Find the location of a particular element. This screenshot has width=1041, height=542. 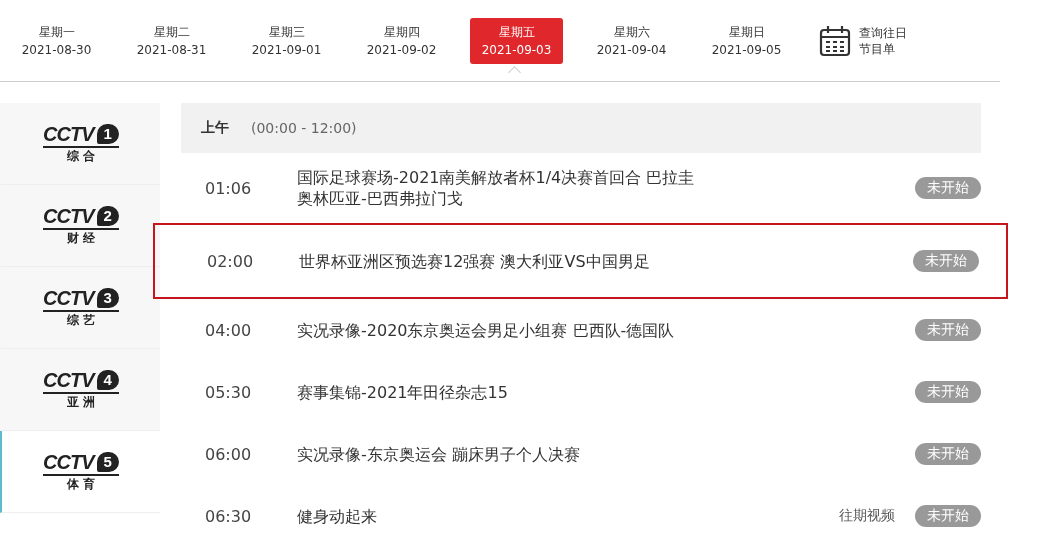

replay-link: 往期视频 is located at coordinates (867, 516).